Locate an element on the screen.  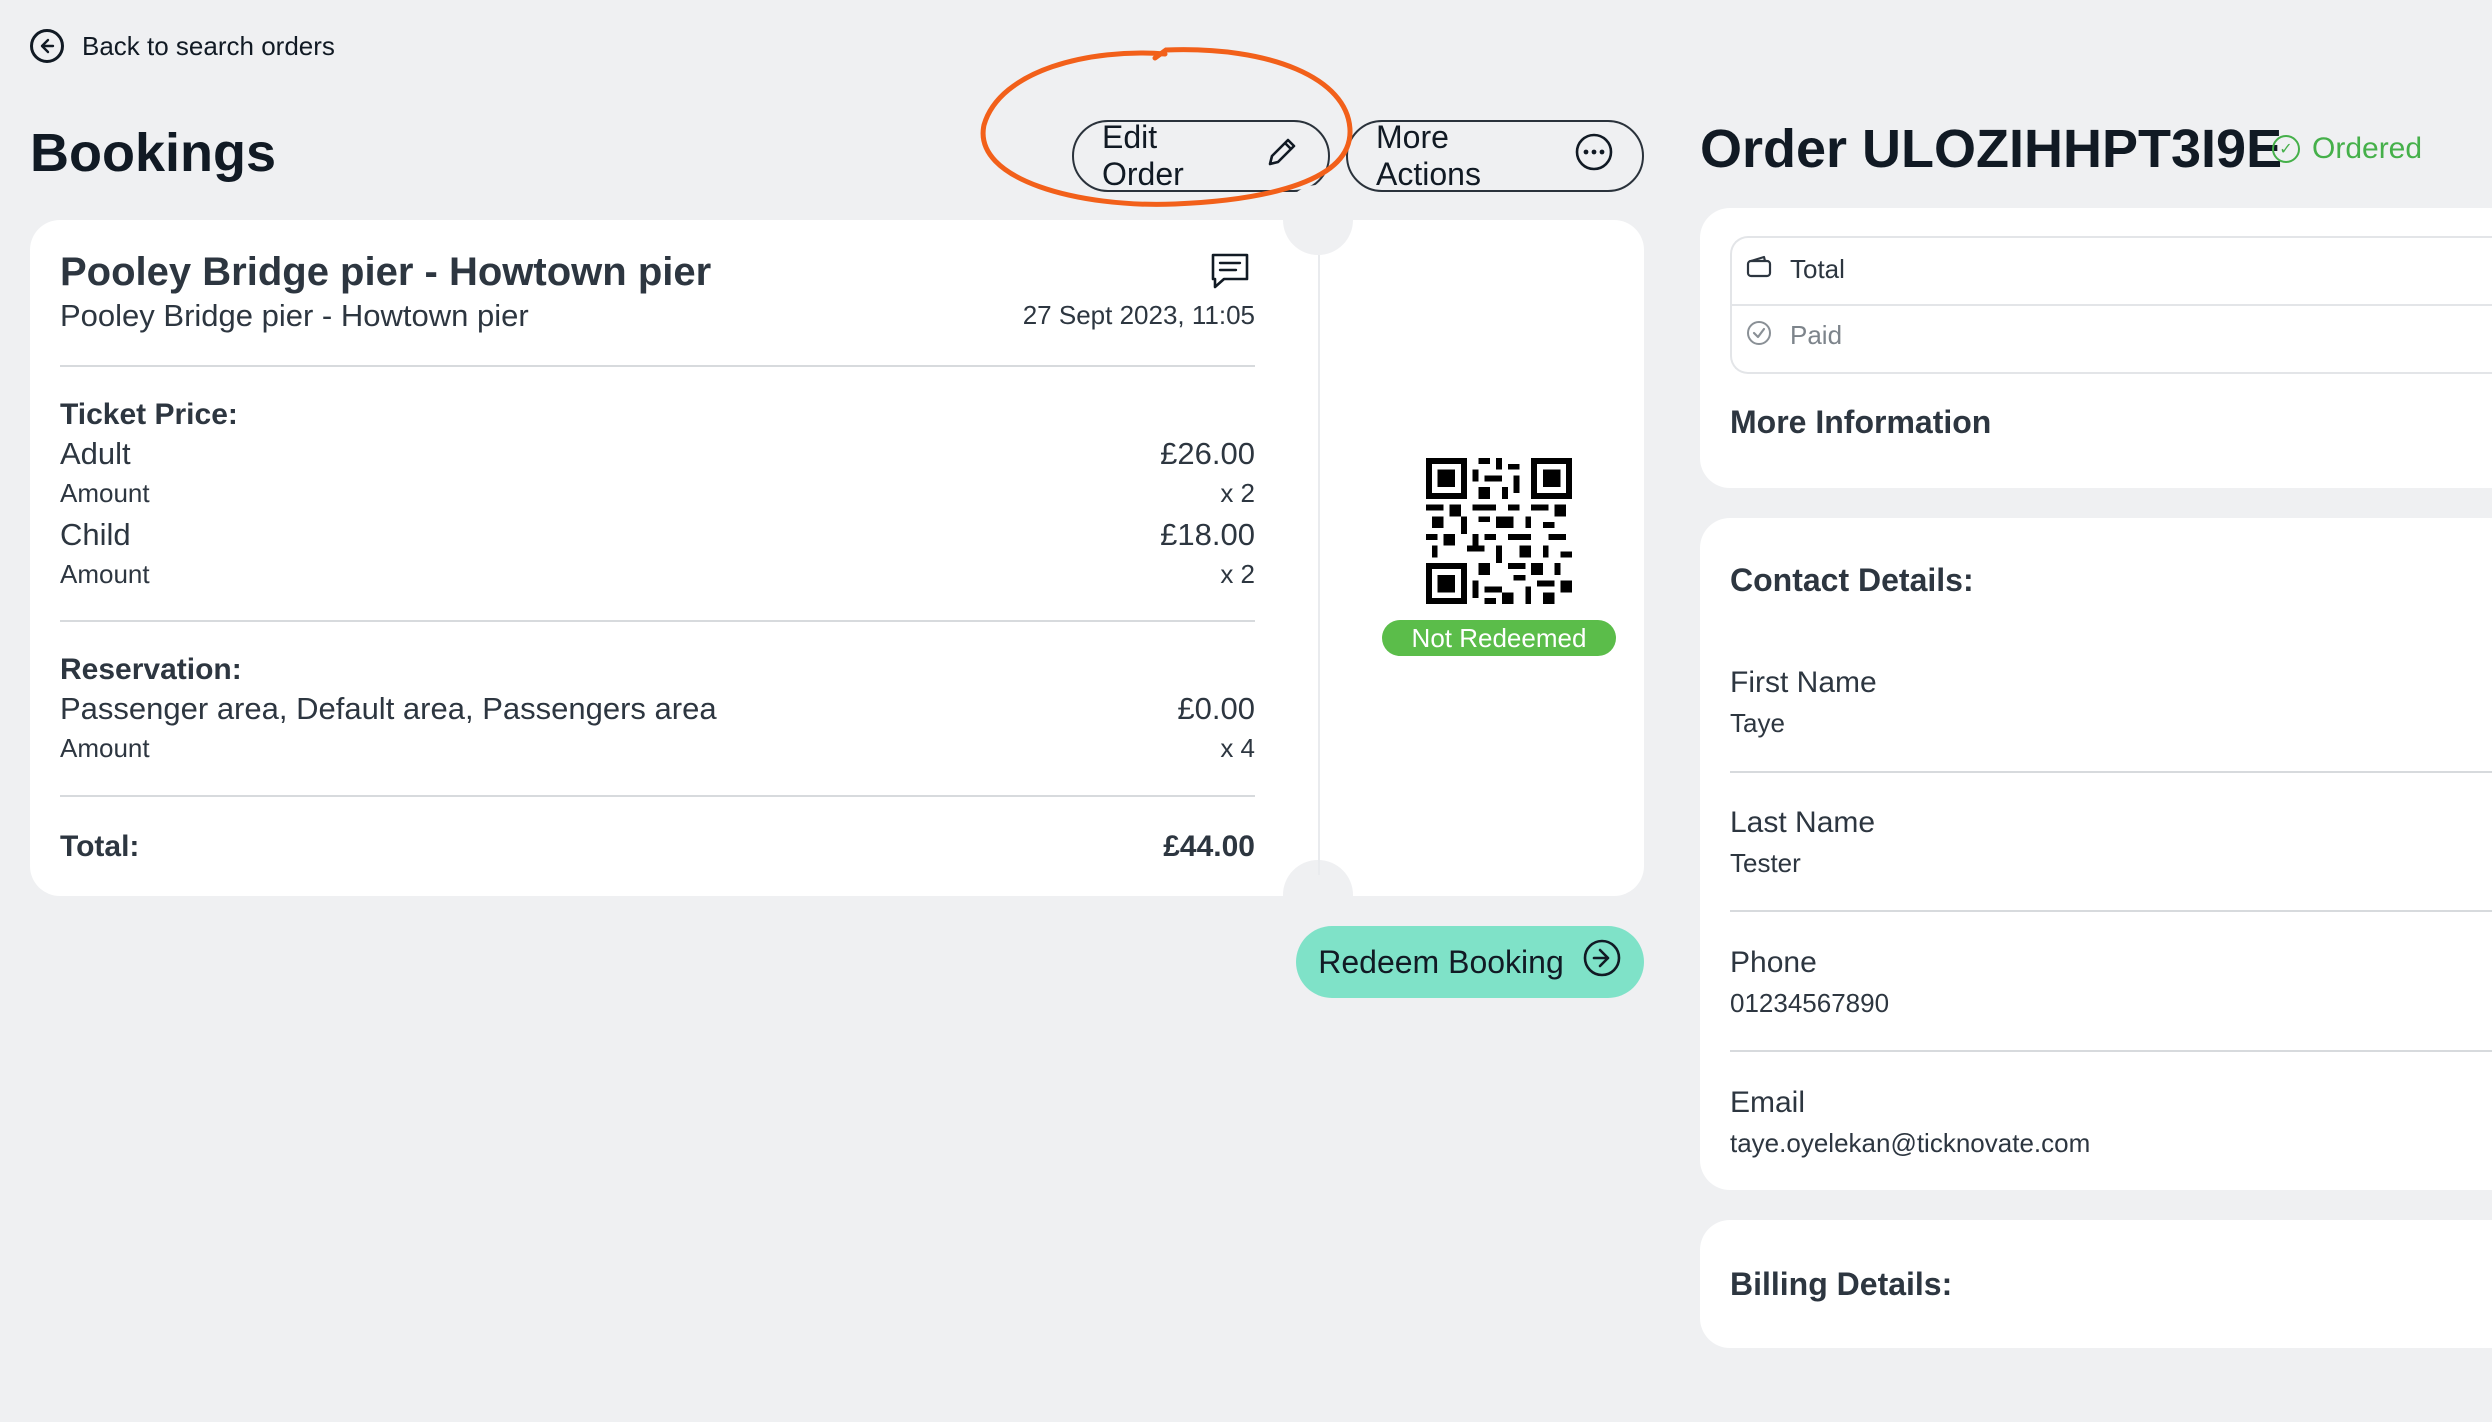
back-link-label: Back to search orders is located at coordinates (208, 45).